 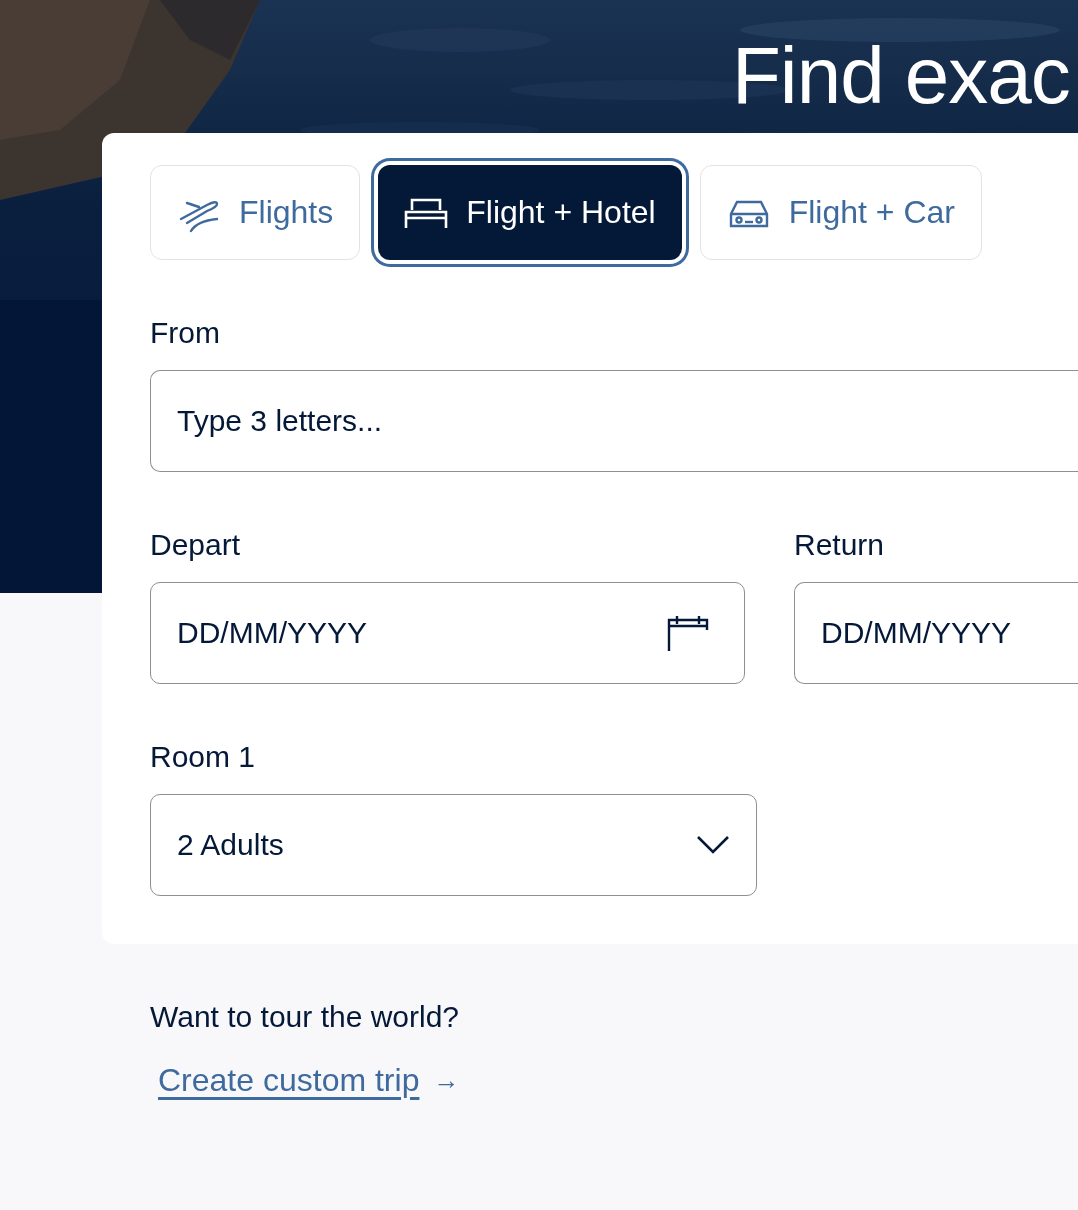 What do you see at coordinates (185, 333) in the screenshot?
I see `field-label: From` at bounding box center [185, 333].